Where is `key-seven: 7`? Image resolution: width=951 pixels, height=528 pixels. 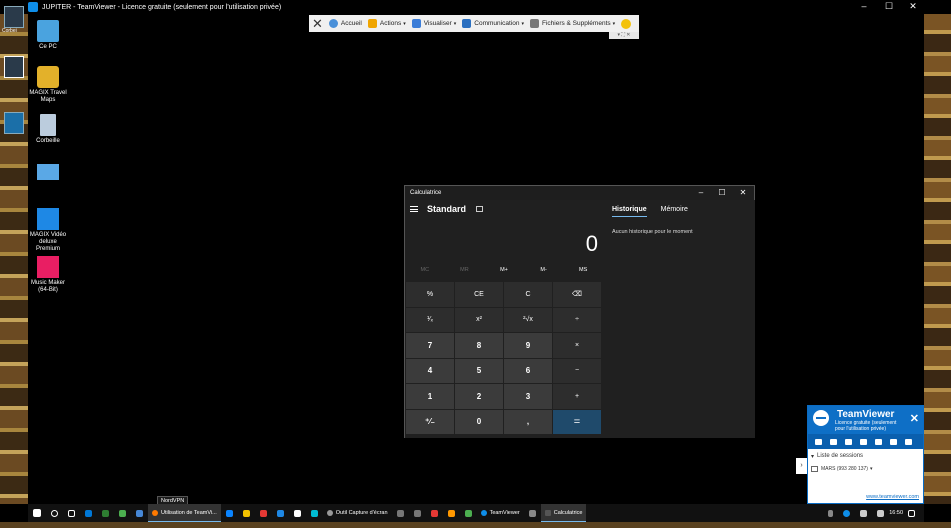 key-seven: 7 is located at coordinates (430, 345).